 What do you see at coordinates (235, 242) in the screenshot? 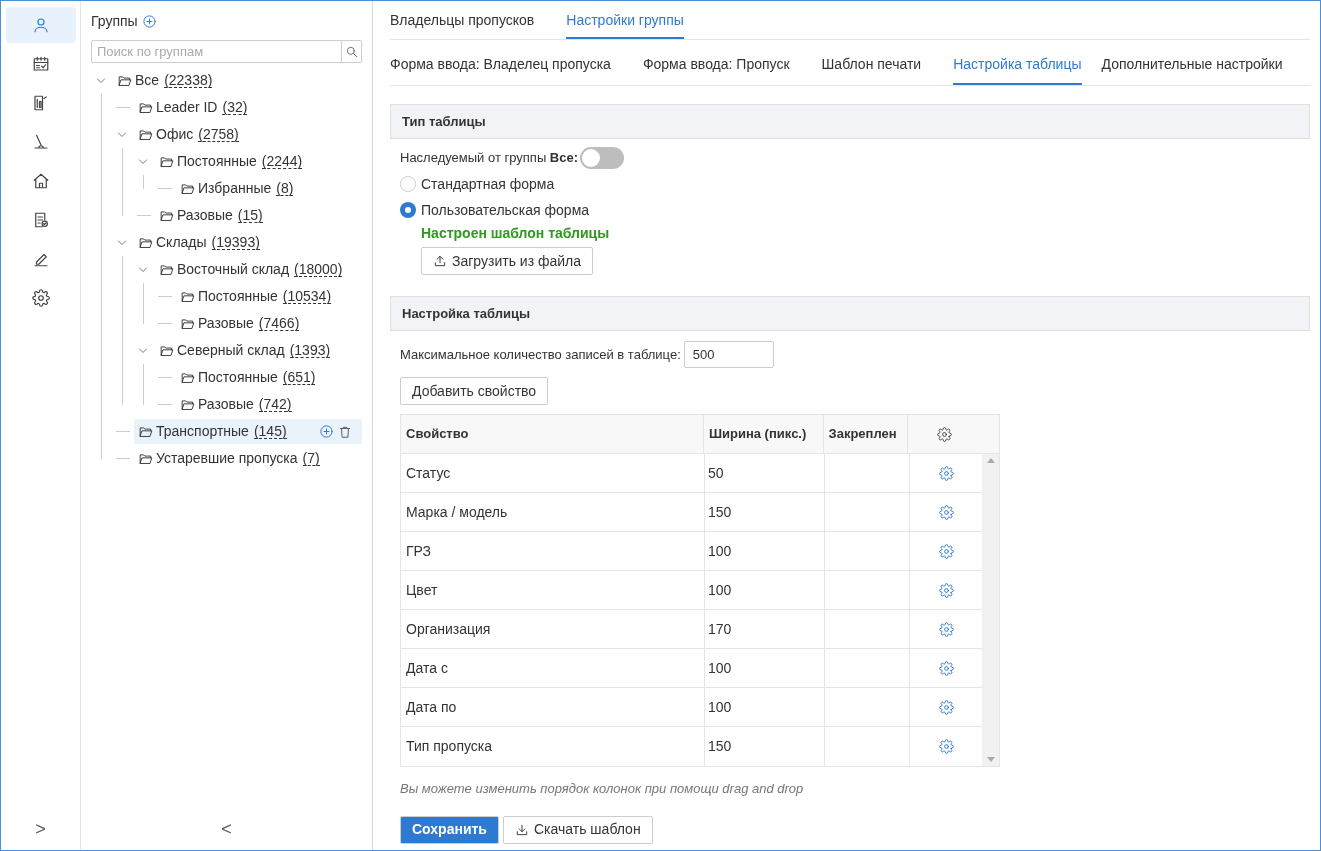
I see `count-link: (19393)` at bounding box center [235, 242].